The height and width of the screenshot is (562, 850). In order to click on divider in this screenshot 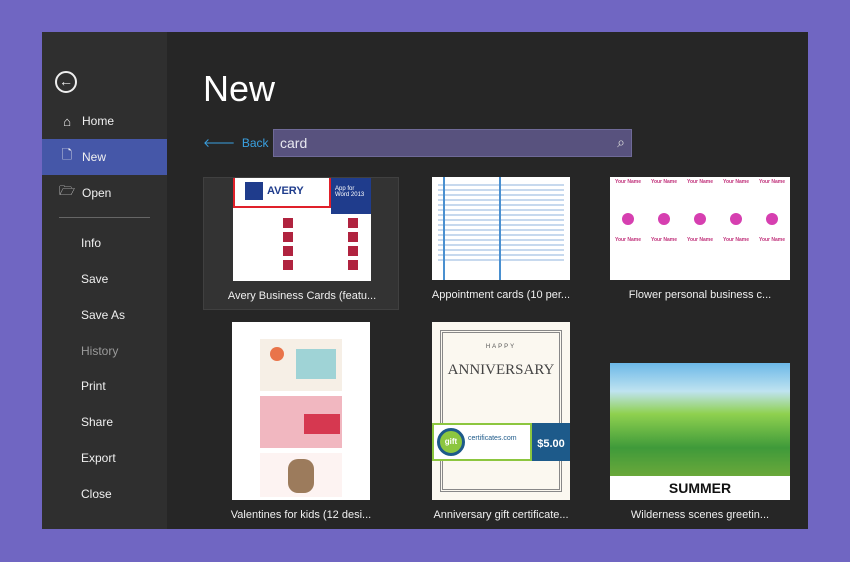, I will do `click(104, 217)`.